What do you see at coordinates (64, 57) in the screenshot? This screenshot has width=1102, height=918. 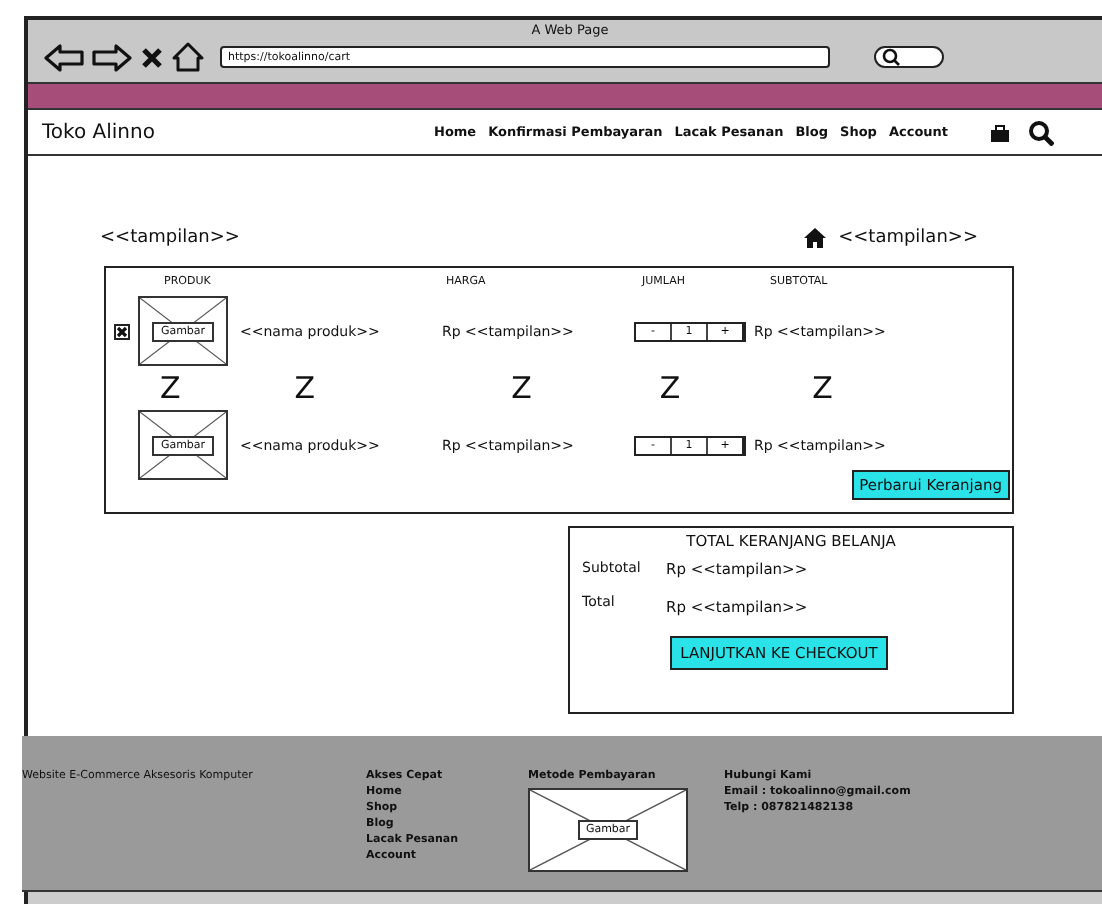 I see `back-arrow-icon` at bounding box center [64, 57].